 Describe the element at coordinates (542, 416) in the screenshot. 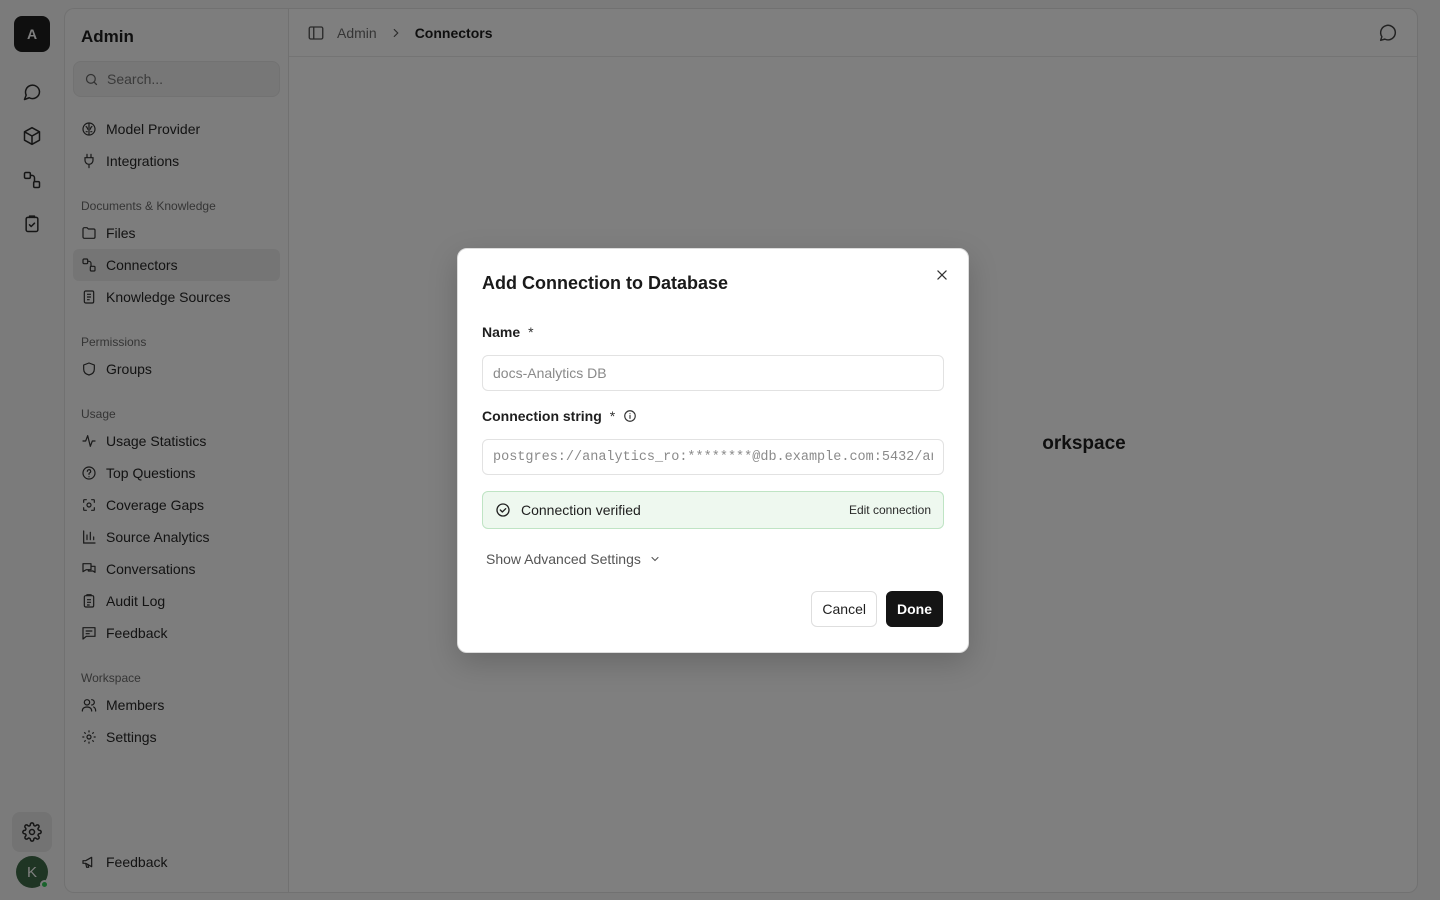

I see `connection-string-label-text: Connection string` at that location.